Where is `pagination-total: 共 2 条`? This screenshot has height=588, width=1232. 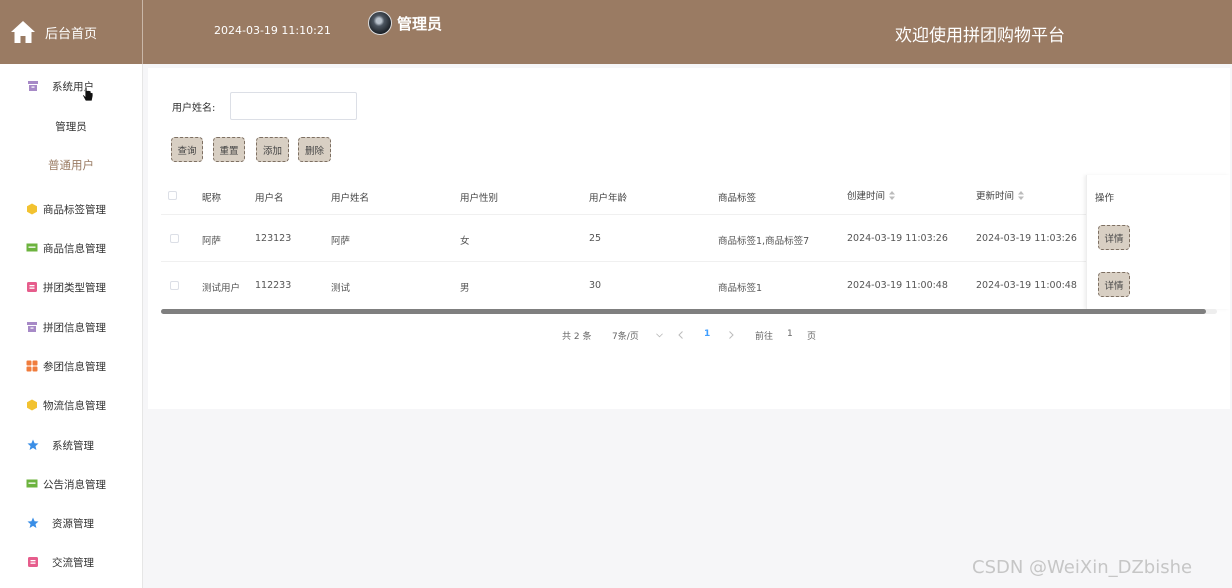 pagination-total: 共 2 条 is located at coordinates (577, 337).